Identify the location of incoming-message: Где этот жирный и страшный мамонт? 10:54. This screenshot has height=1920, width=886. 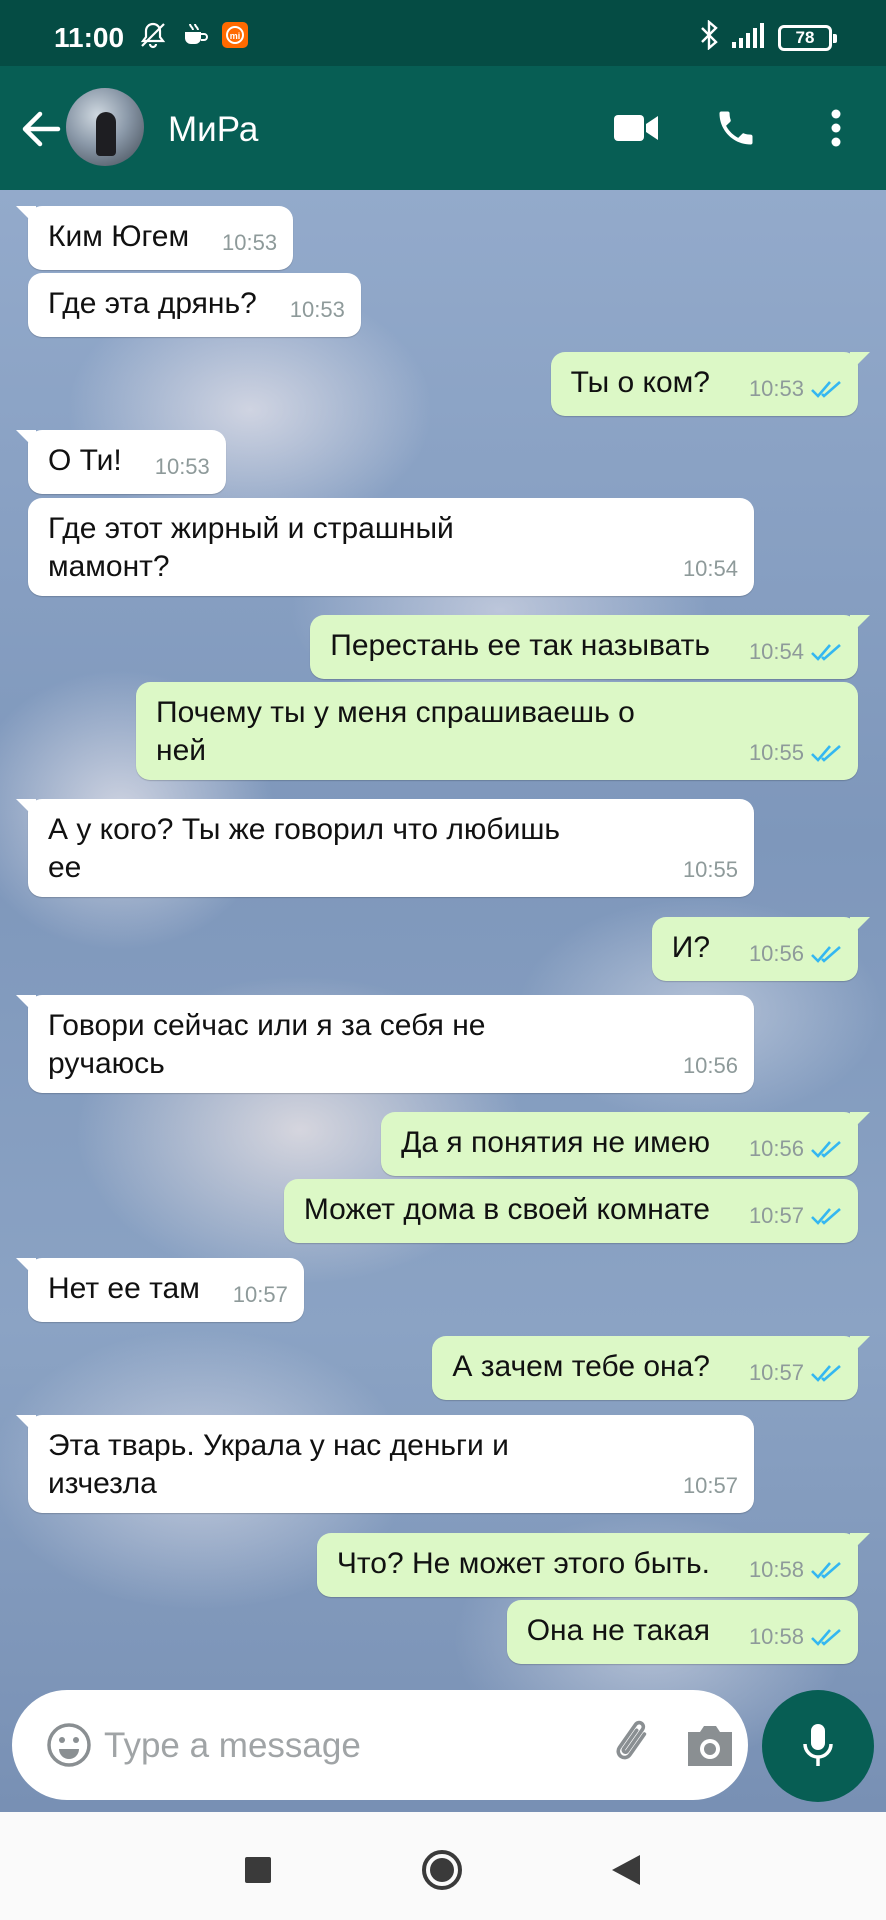
(391, 547).